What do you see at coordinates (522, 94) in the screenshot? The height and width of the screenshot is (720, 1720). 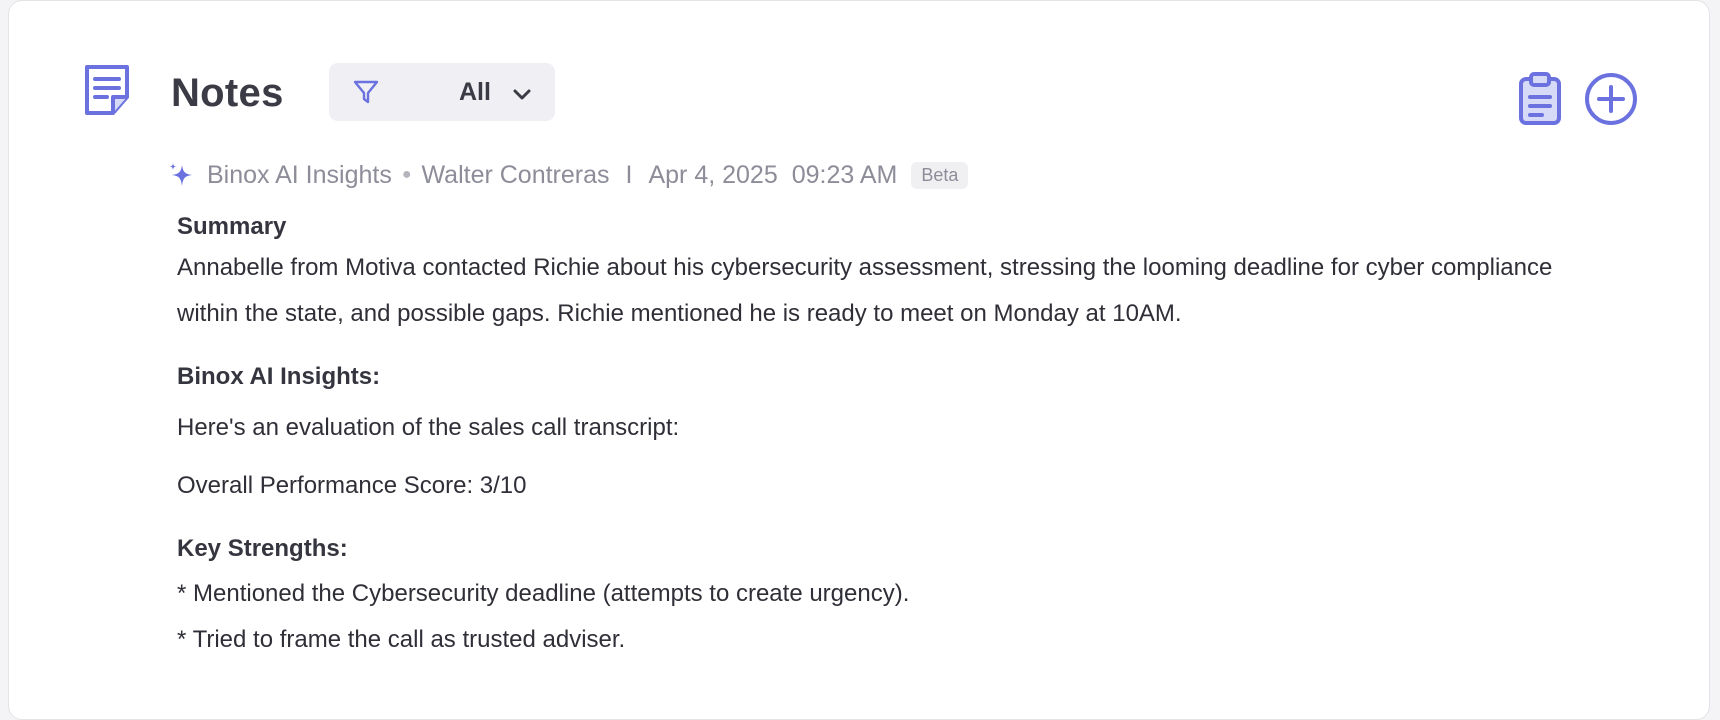 I see `chevron-down-icon` at bounding box center [522, 94].